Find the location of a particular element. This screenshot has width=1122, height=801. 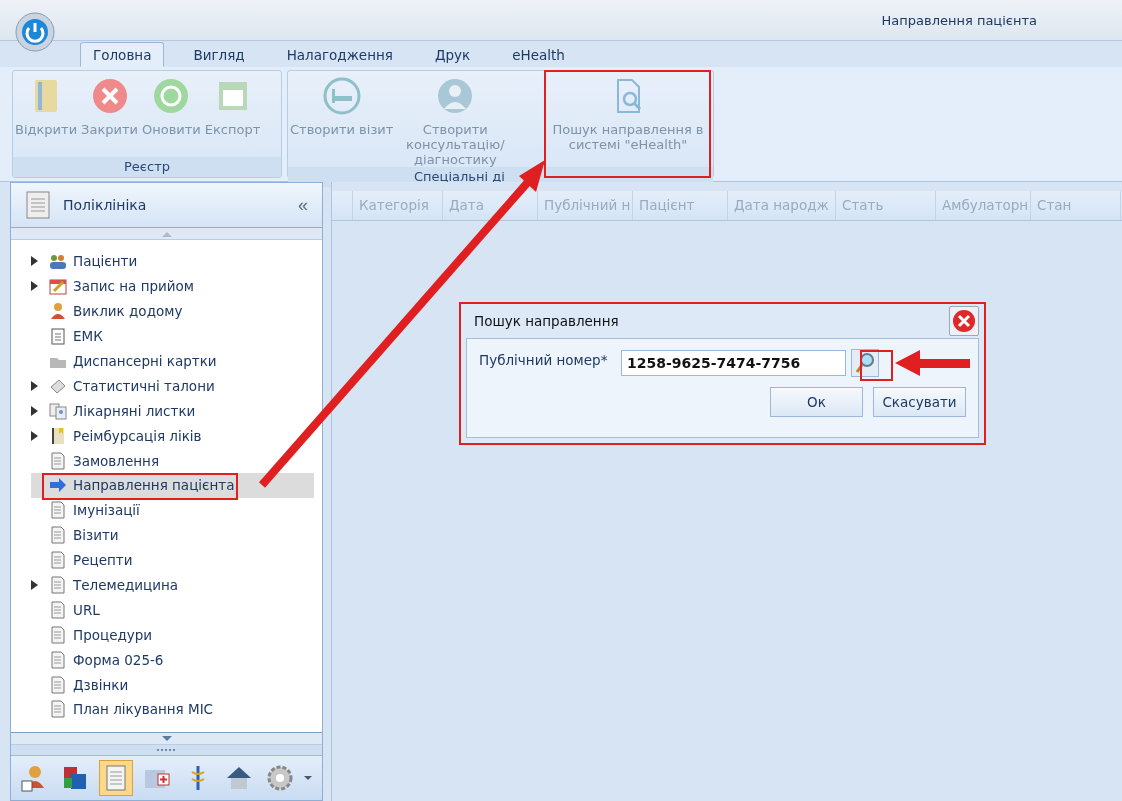

tree-item: Статистичні талони is located at coordinates (176, 386).